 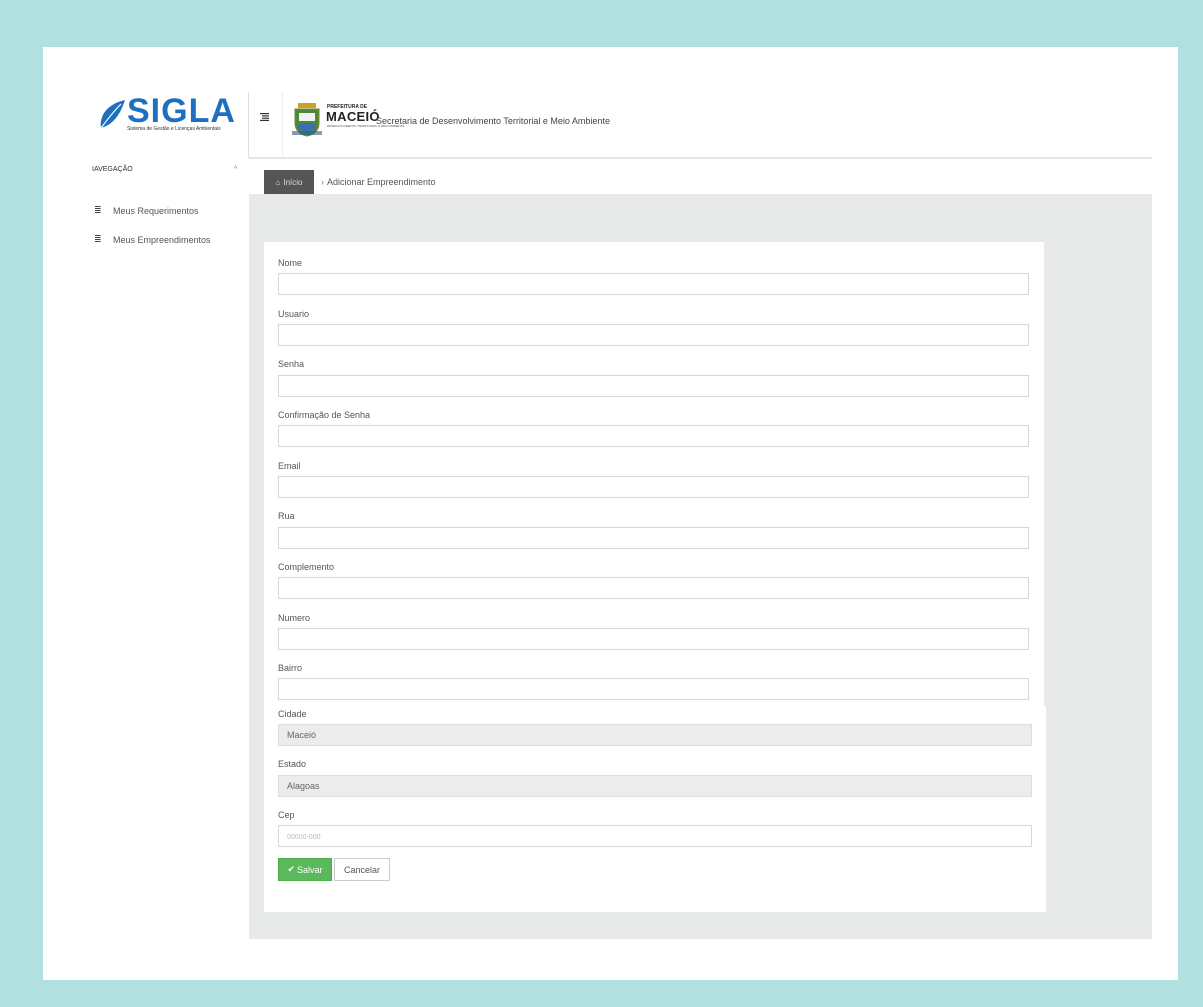 What do you see at coordinates (292, 764) in the screenshot?
I see `estado-label: Estado` at bounding box center [292, 764].